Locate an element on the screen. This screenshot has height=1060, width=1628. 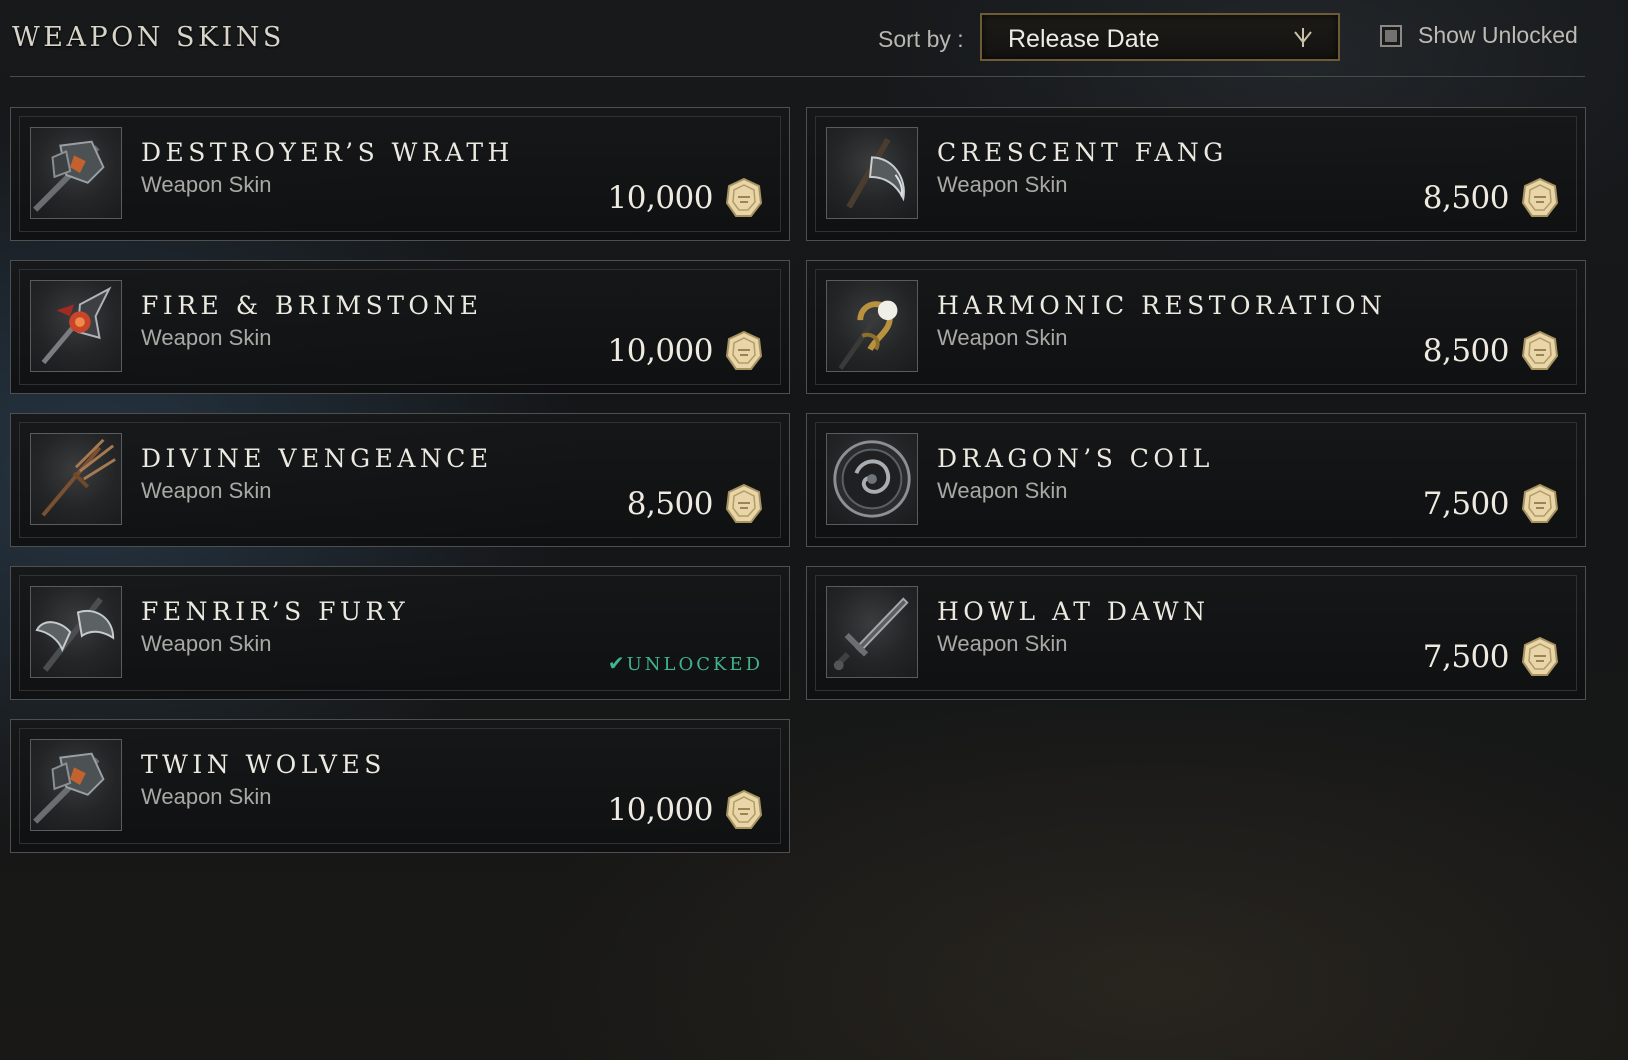
skin-name: TWIN WOLVES is located at coordinates (263, 764).